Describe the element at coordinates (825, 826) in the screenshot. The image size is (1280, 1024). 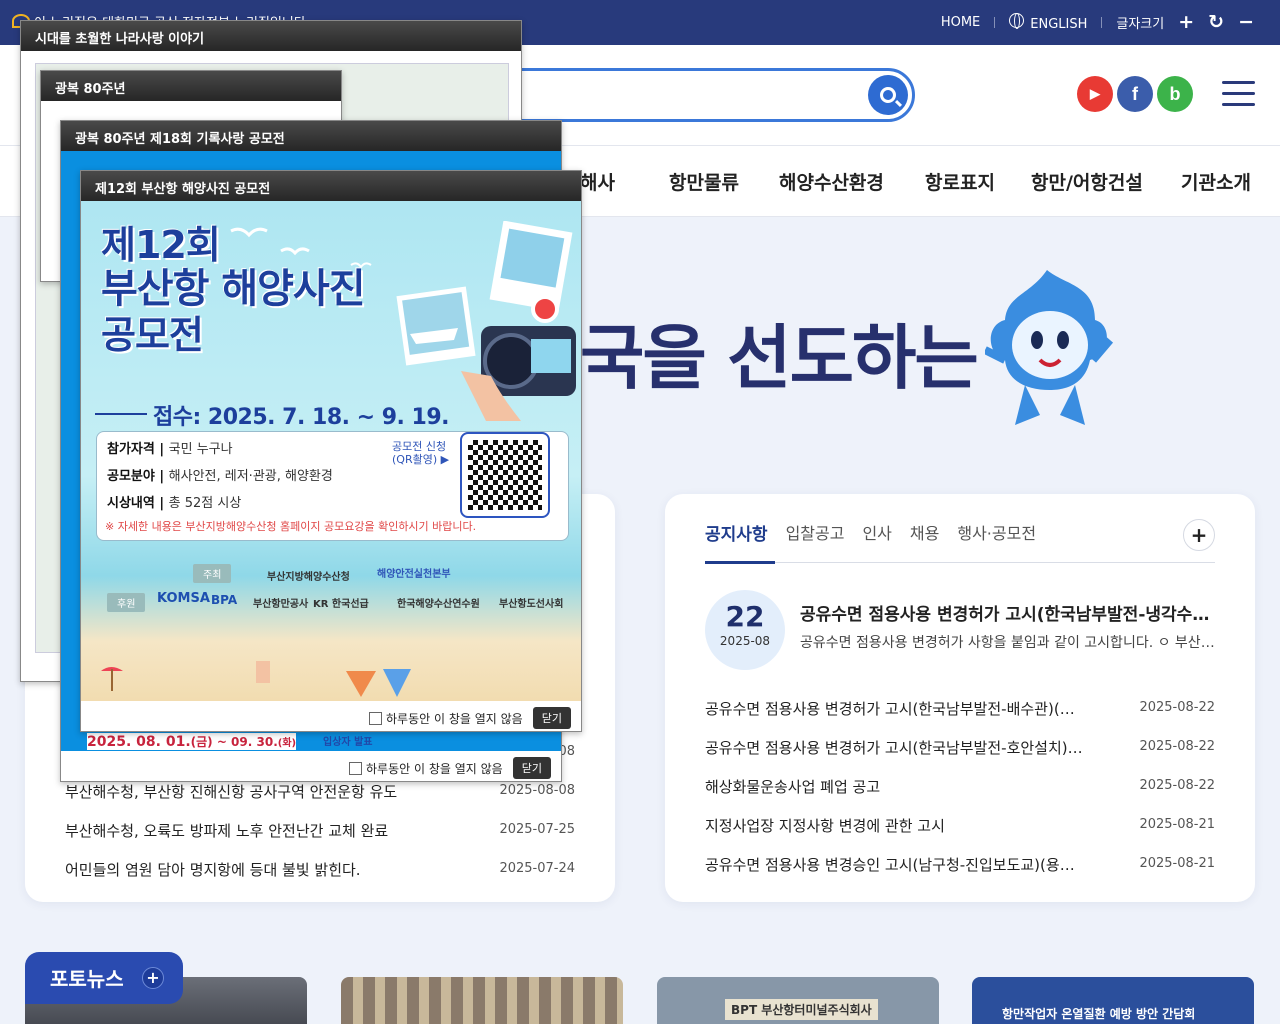
I see `notice-title: 지정사업장 지정사항 변경에 관한 고시` at that location.